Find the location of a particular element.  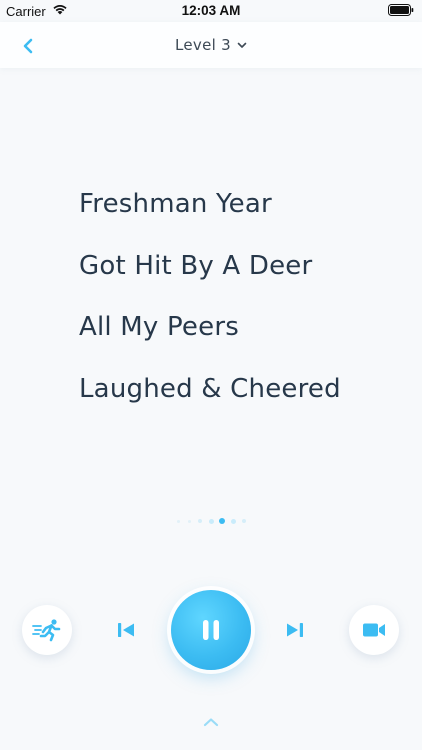

skip-next-icon is located at coordinates (295, 630).